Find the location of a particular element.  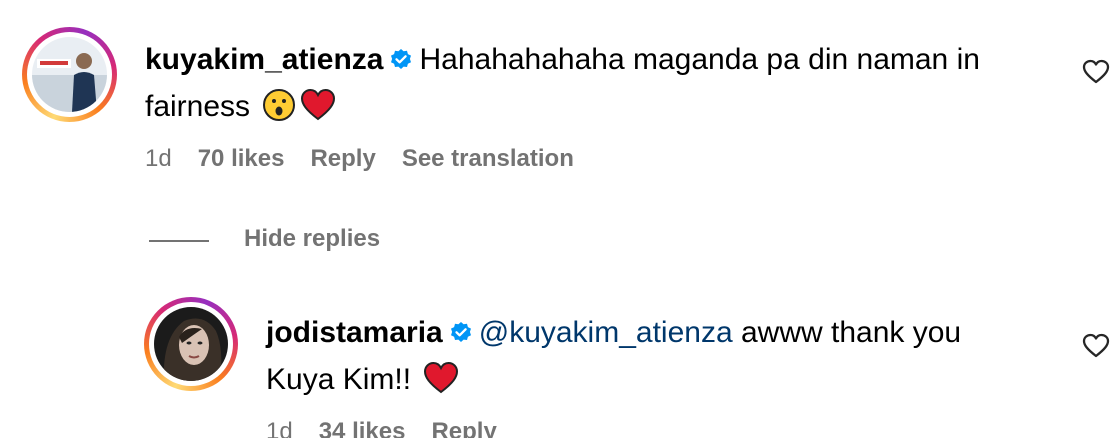

reply-text-line2: Kuya Kim!! is located at coordinates (339, 379).